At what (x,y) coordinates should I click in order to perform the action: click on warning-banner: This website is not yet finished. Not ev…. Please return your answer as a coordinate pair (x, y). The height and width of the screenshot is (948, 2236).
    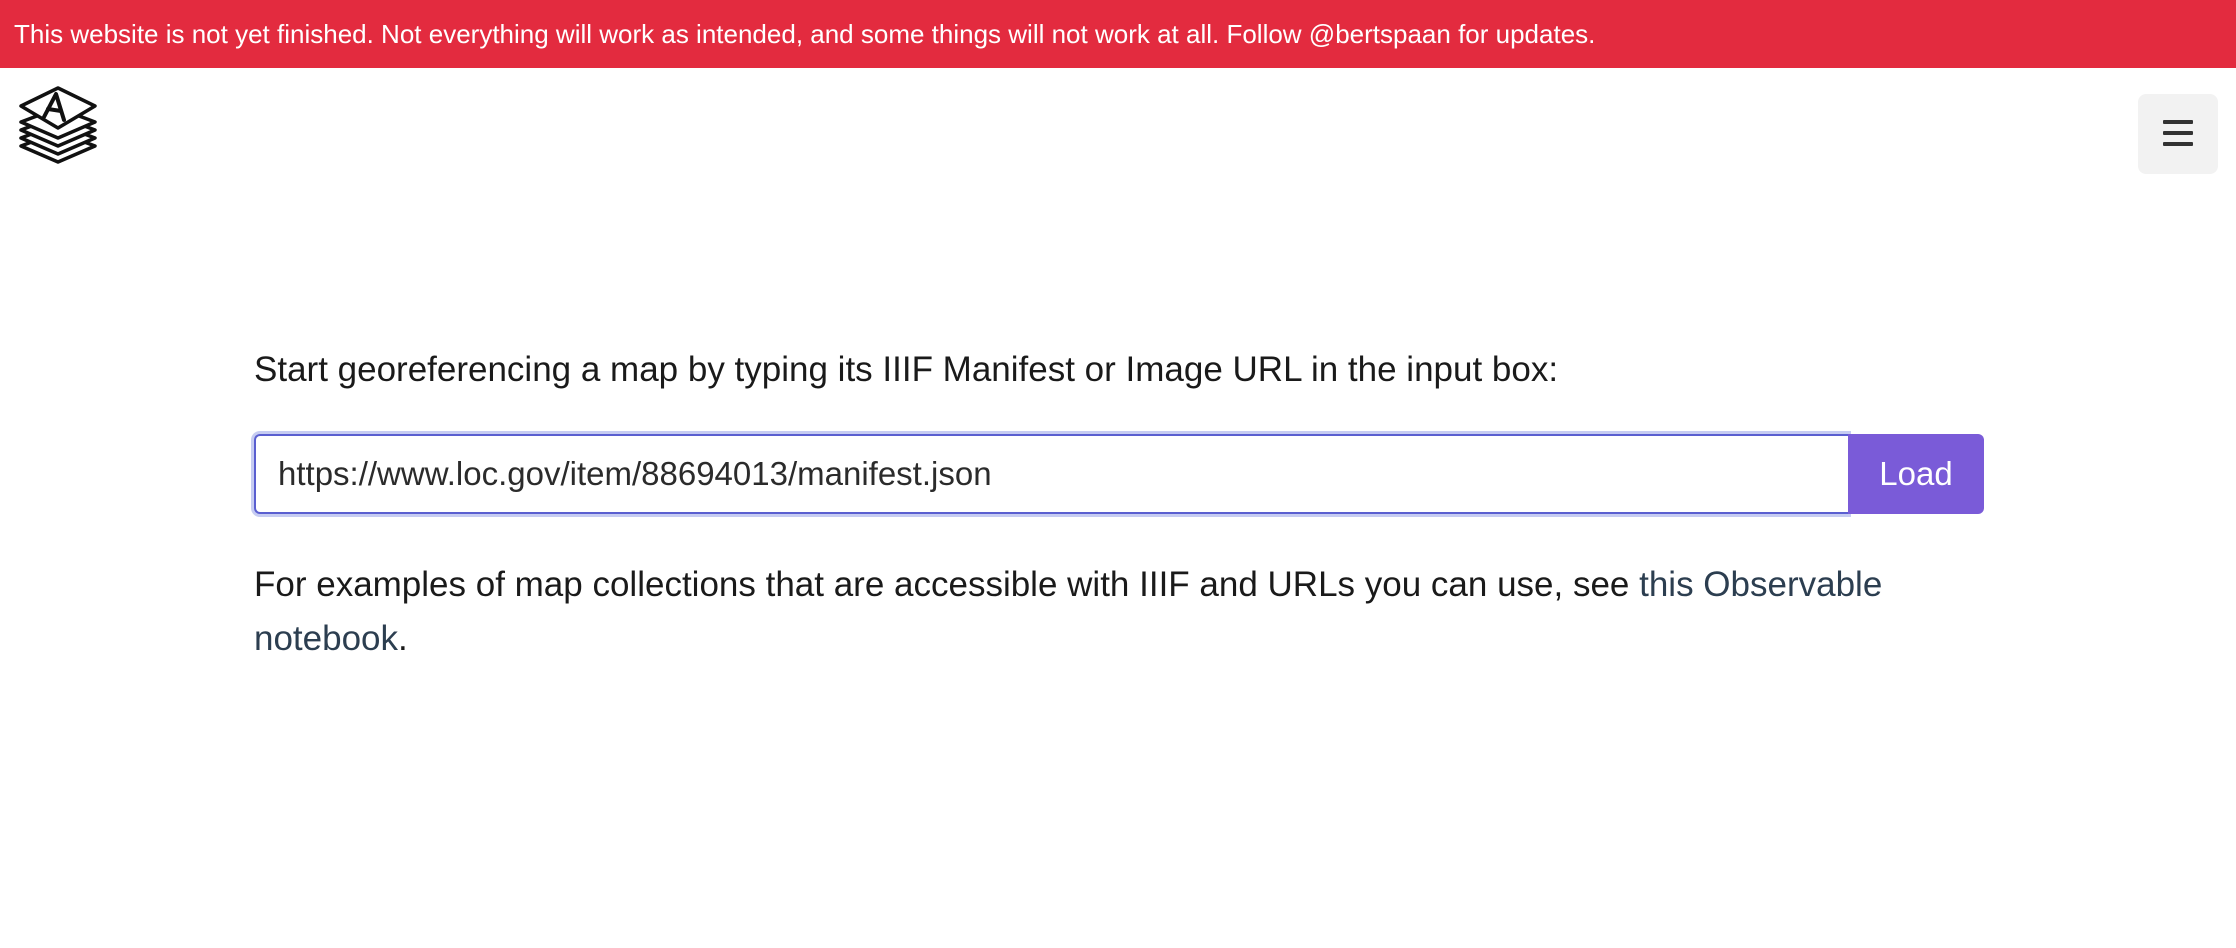
    Looking at the image, I should click on (1118, 34).